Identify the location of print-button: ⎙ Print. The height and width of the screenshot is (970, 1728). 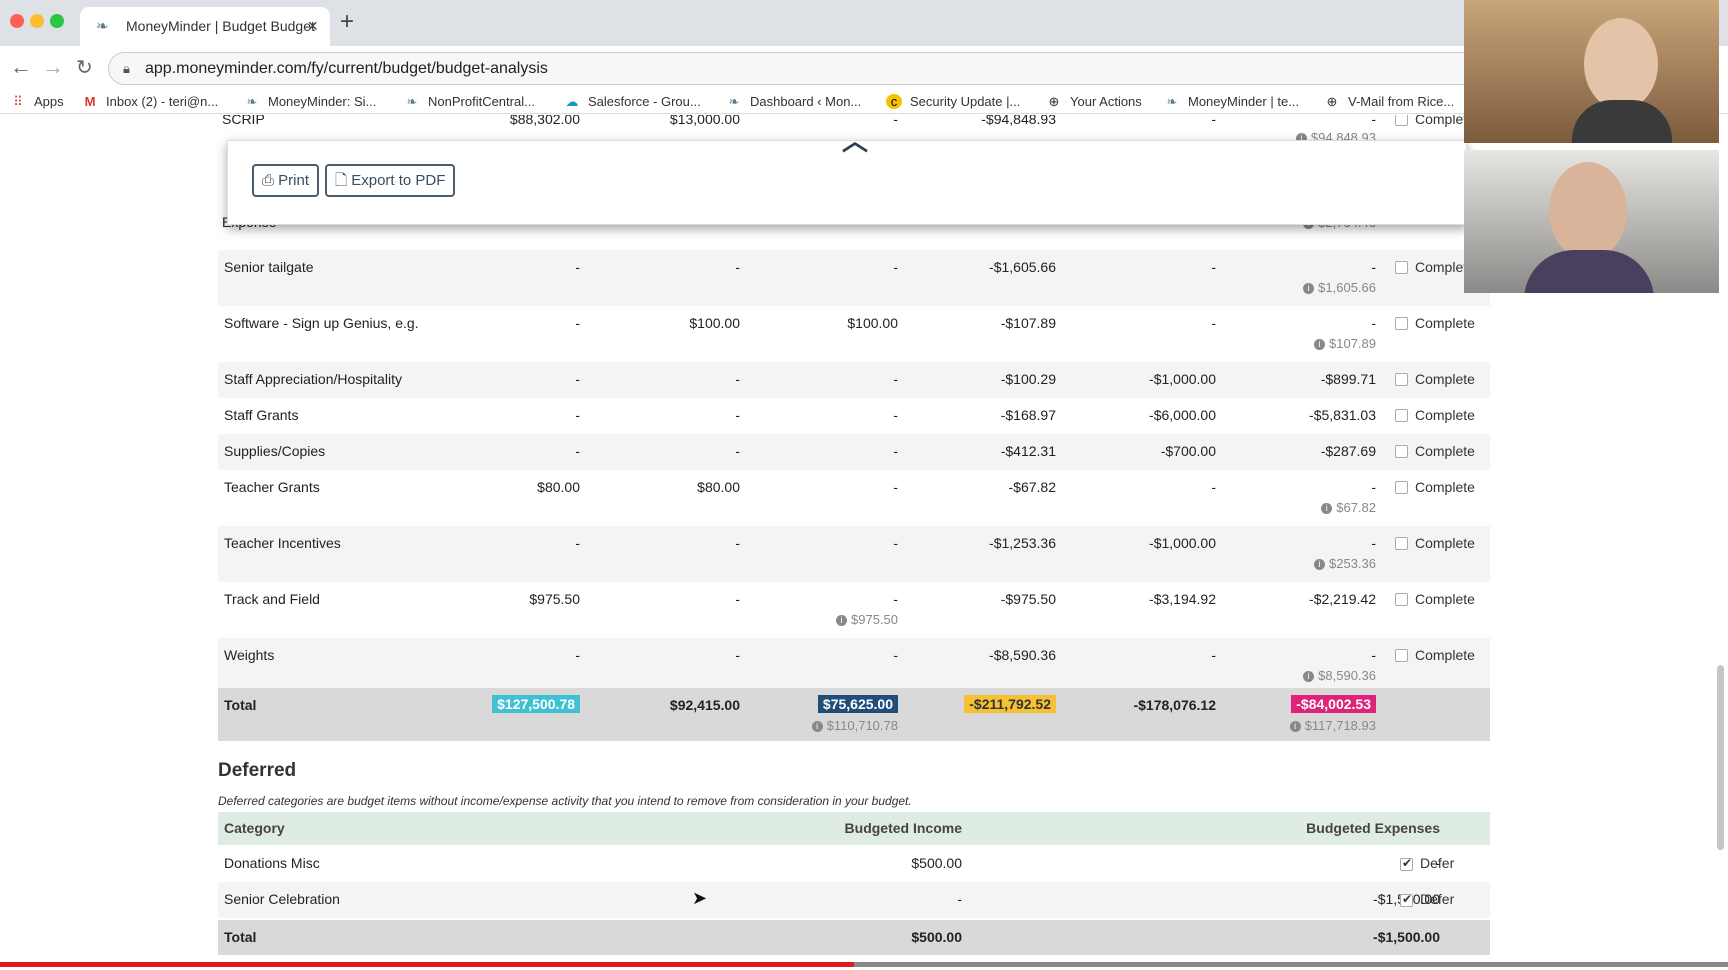
(286, 180).